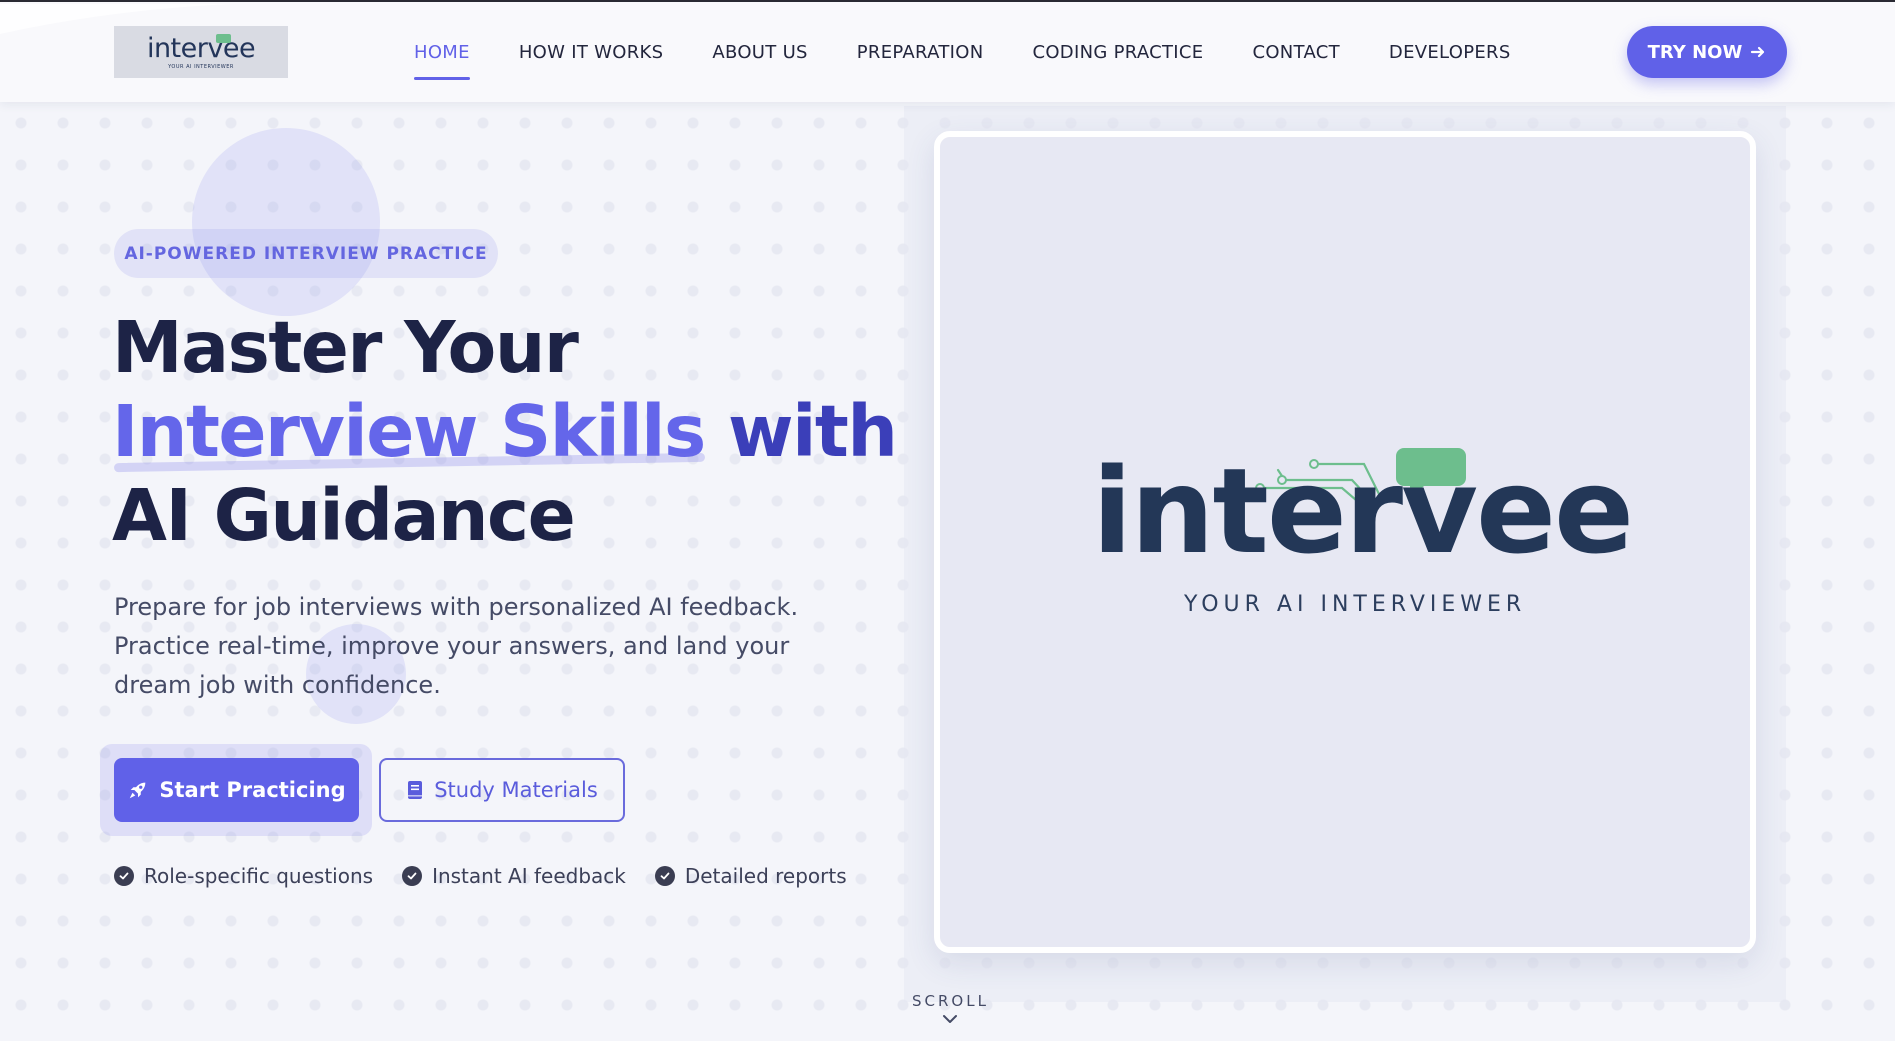 The height and width of the screenshot is (1041, 1895). I want to click on try-now-button: TRY NOW, so click(1707, 52).